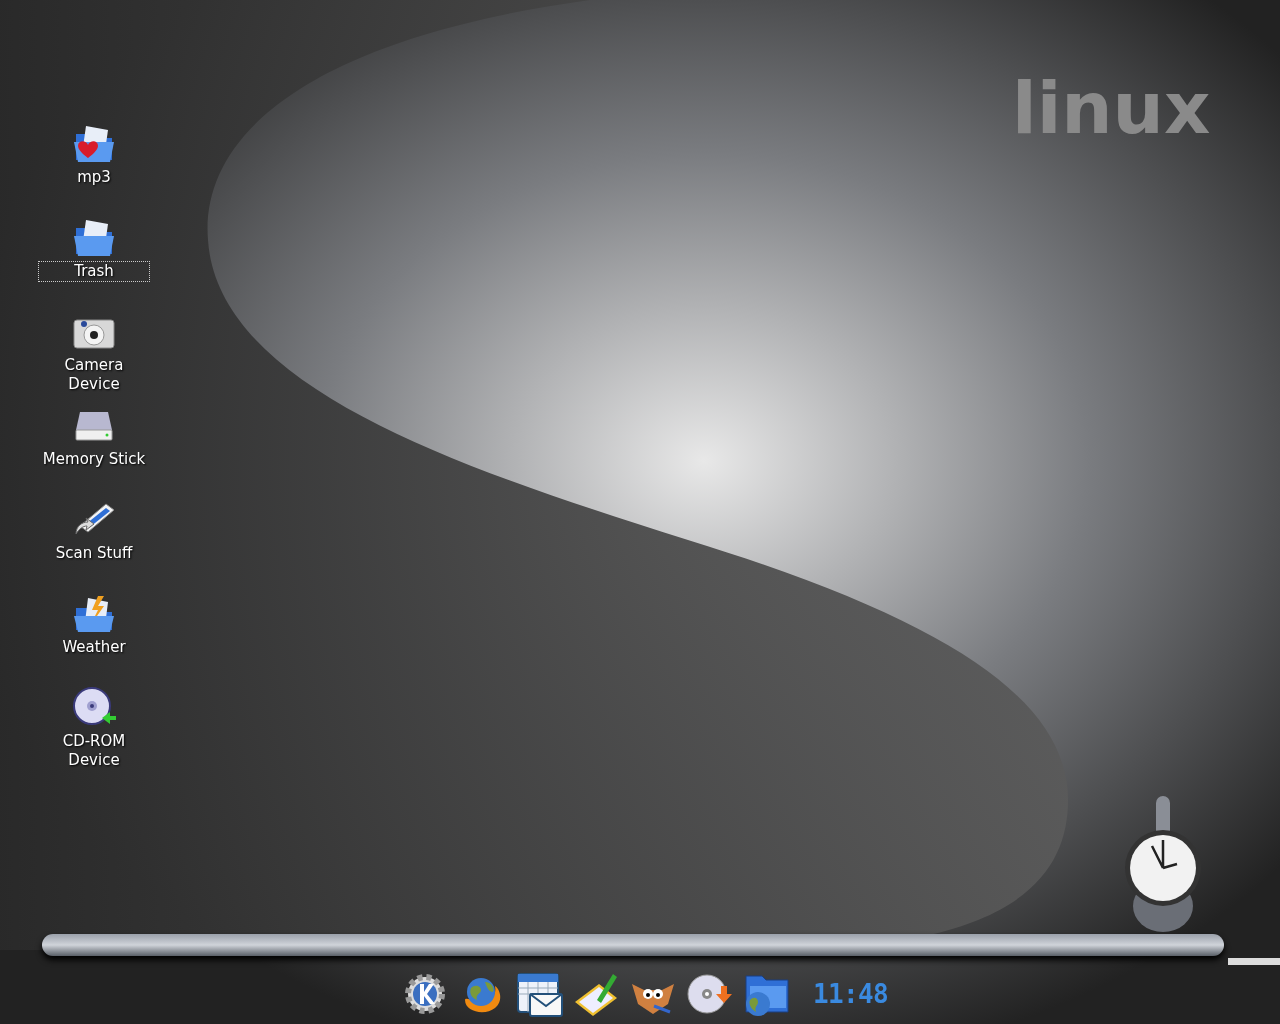 Image resolution: width=1280 pixels, height=1024 pixels. Describe the element at coordinates (94, 647) in the screenshot. I see `desktop-icon-label: Weather` at that location.